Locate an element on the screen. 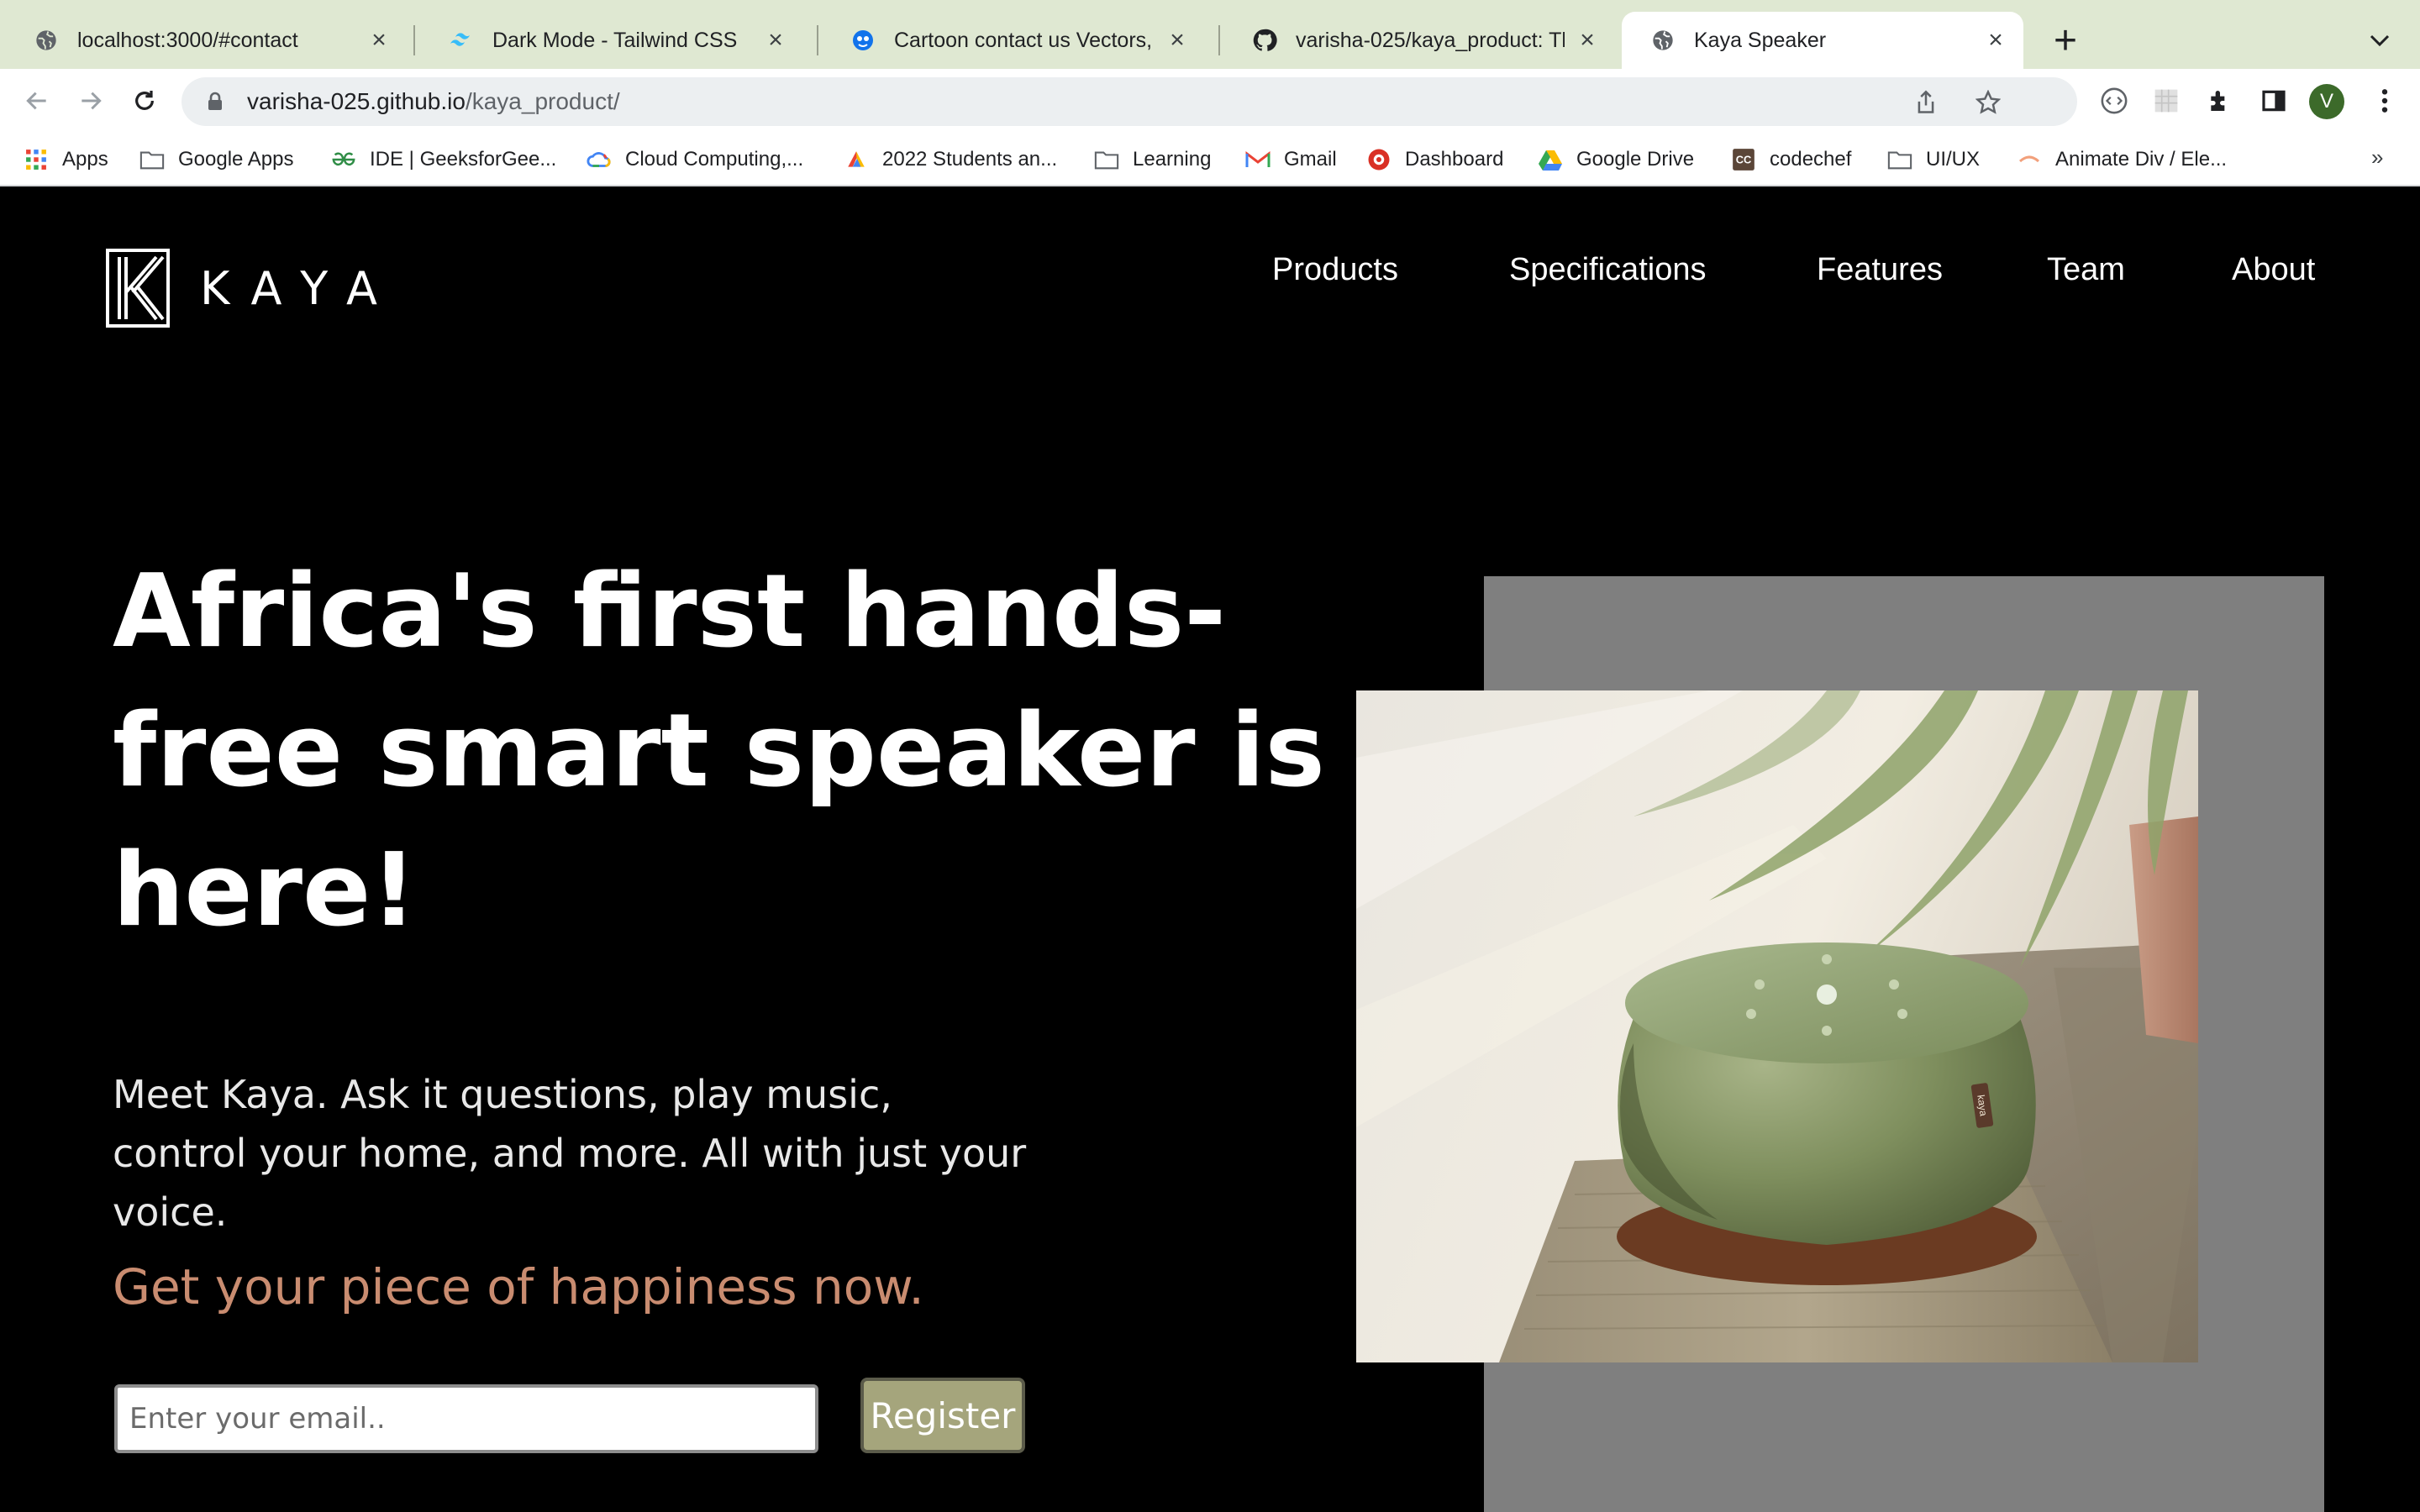 The width and height of the screenshot is (2420, 1512). reload-icon is located at coordinates (144, 100).